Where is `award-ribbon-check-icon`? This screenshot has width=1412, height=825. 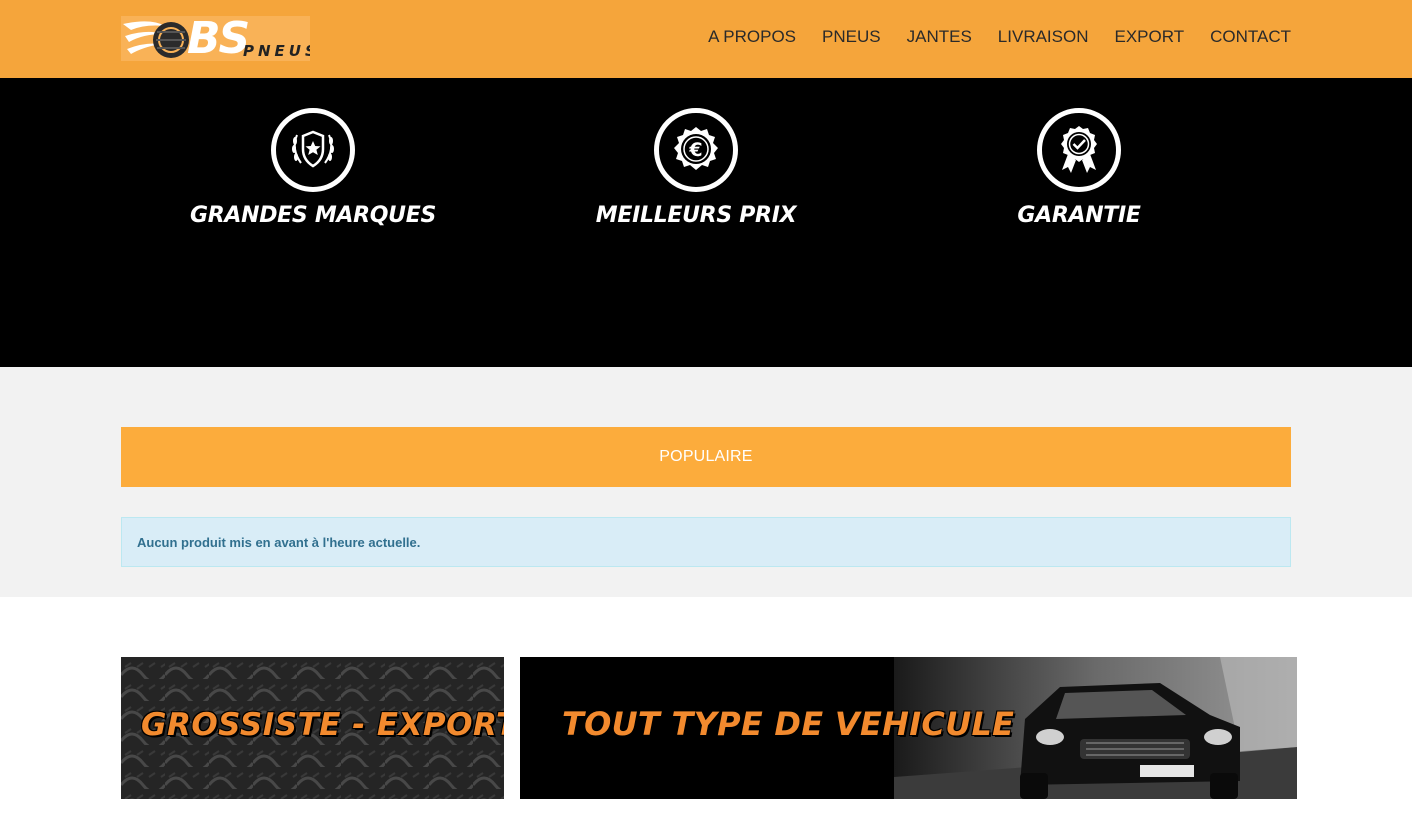 award-ribbon-check-icon is located at coordinates (1079, 149).